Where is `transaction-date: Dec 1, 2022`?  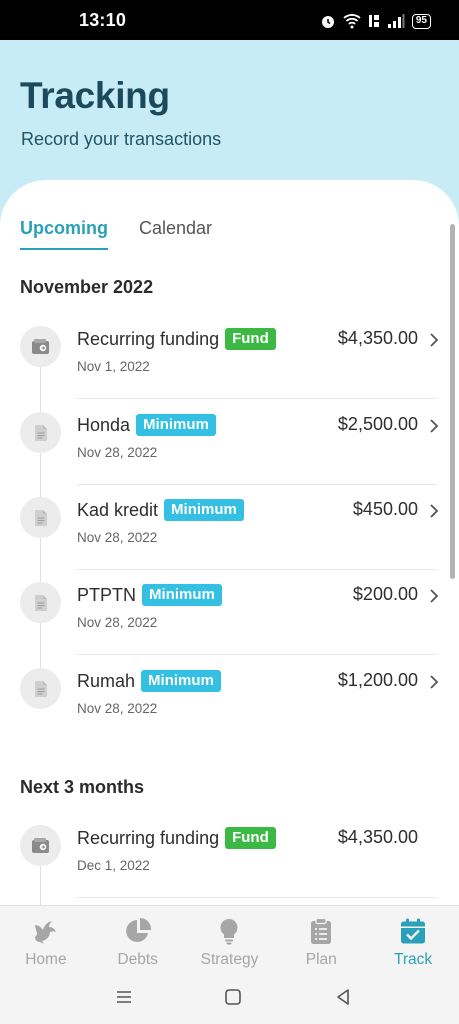 transaction-date: Dec 1, 2022 is located at coordinates (113, 865).